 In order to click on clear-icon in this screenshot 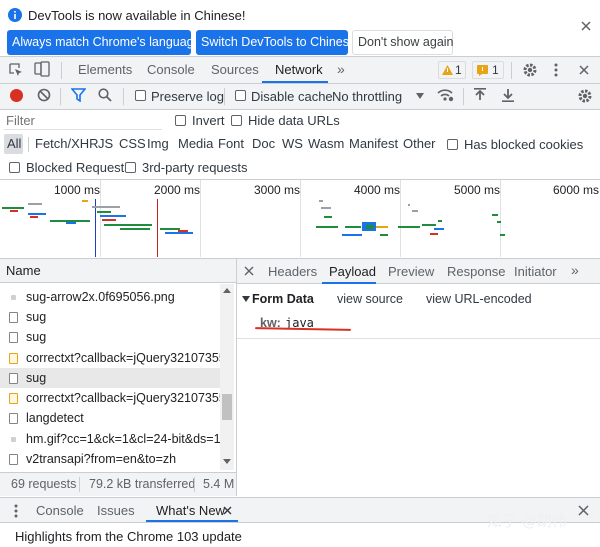, I will do `click(44, 95)`.